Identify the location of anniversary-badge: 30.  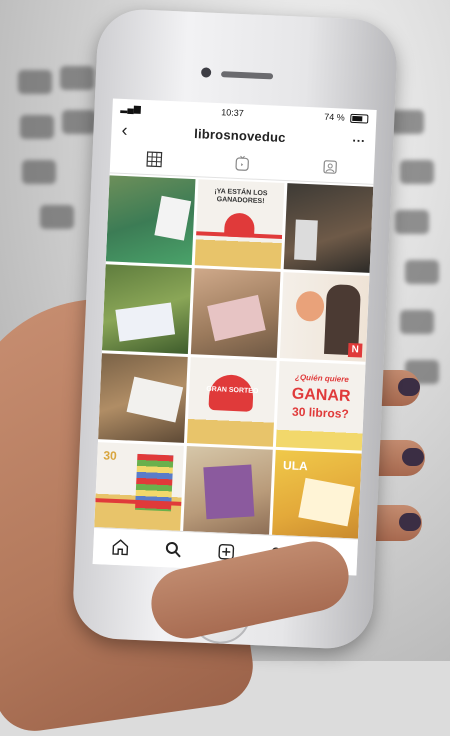
(110, 455).